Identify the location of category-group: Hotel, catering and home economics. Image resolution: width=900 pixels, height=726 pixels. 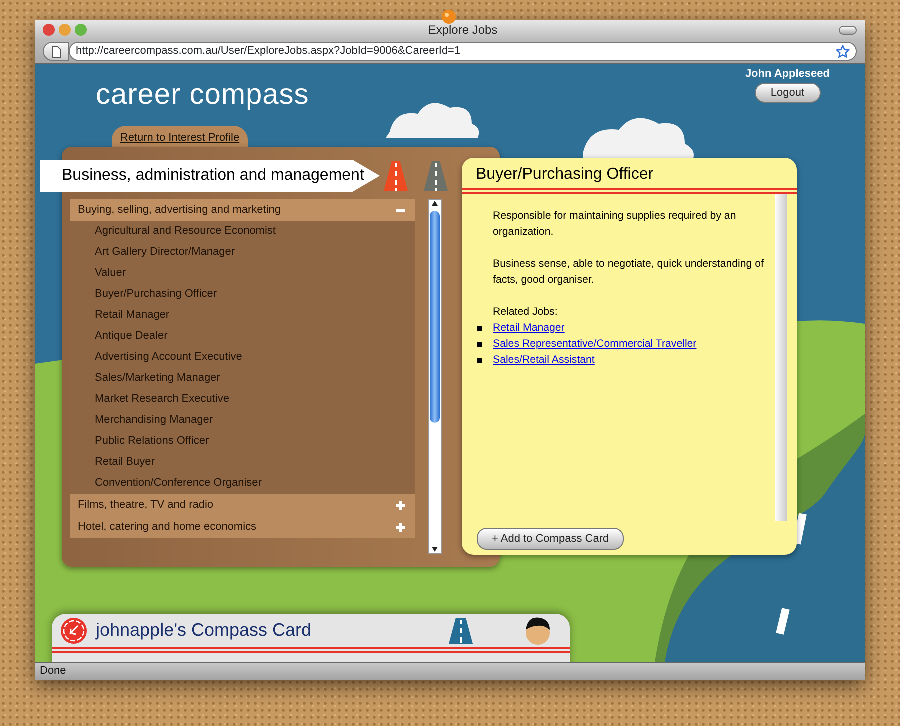
(242, 527).